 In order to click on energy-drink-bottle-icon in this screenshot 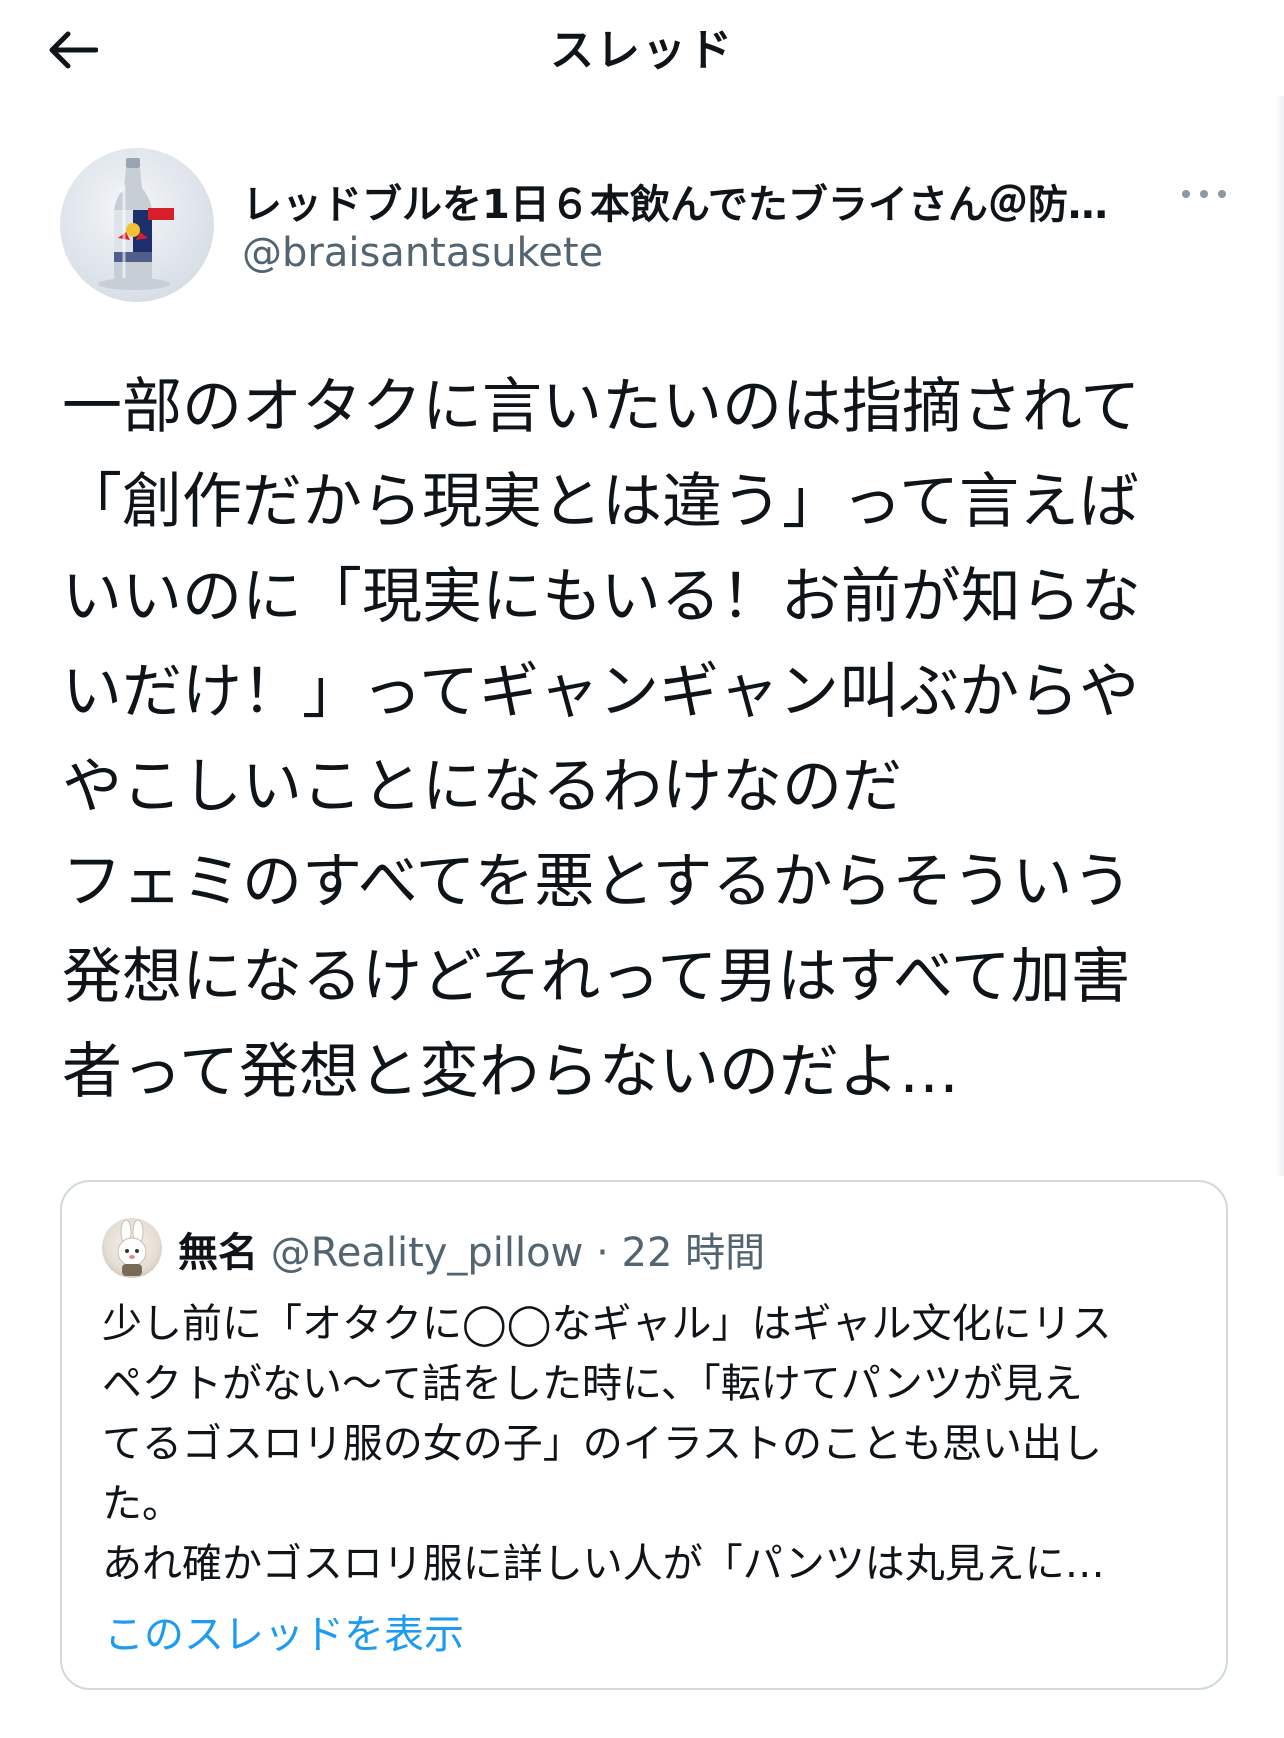, I will do `click(136, 224)`.